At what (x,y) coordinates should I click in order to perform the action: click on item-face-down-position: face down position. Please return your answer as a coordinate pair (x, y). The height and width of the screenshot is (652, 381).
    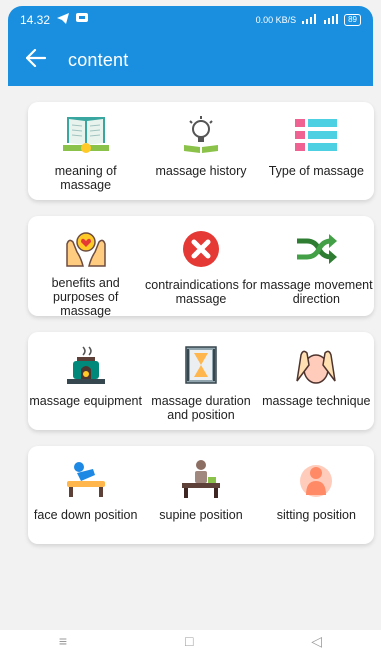
    Looking at the image, I should click on (85, 495).